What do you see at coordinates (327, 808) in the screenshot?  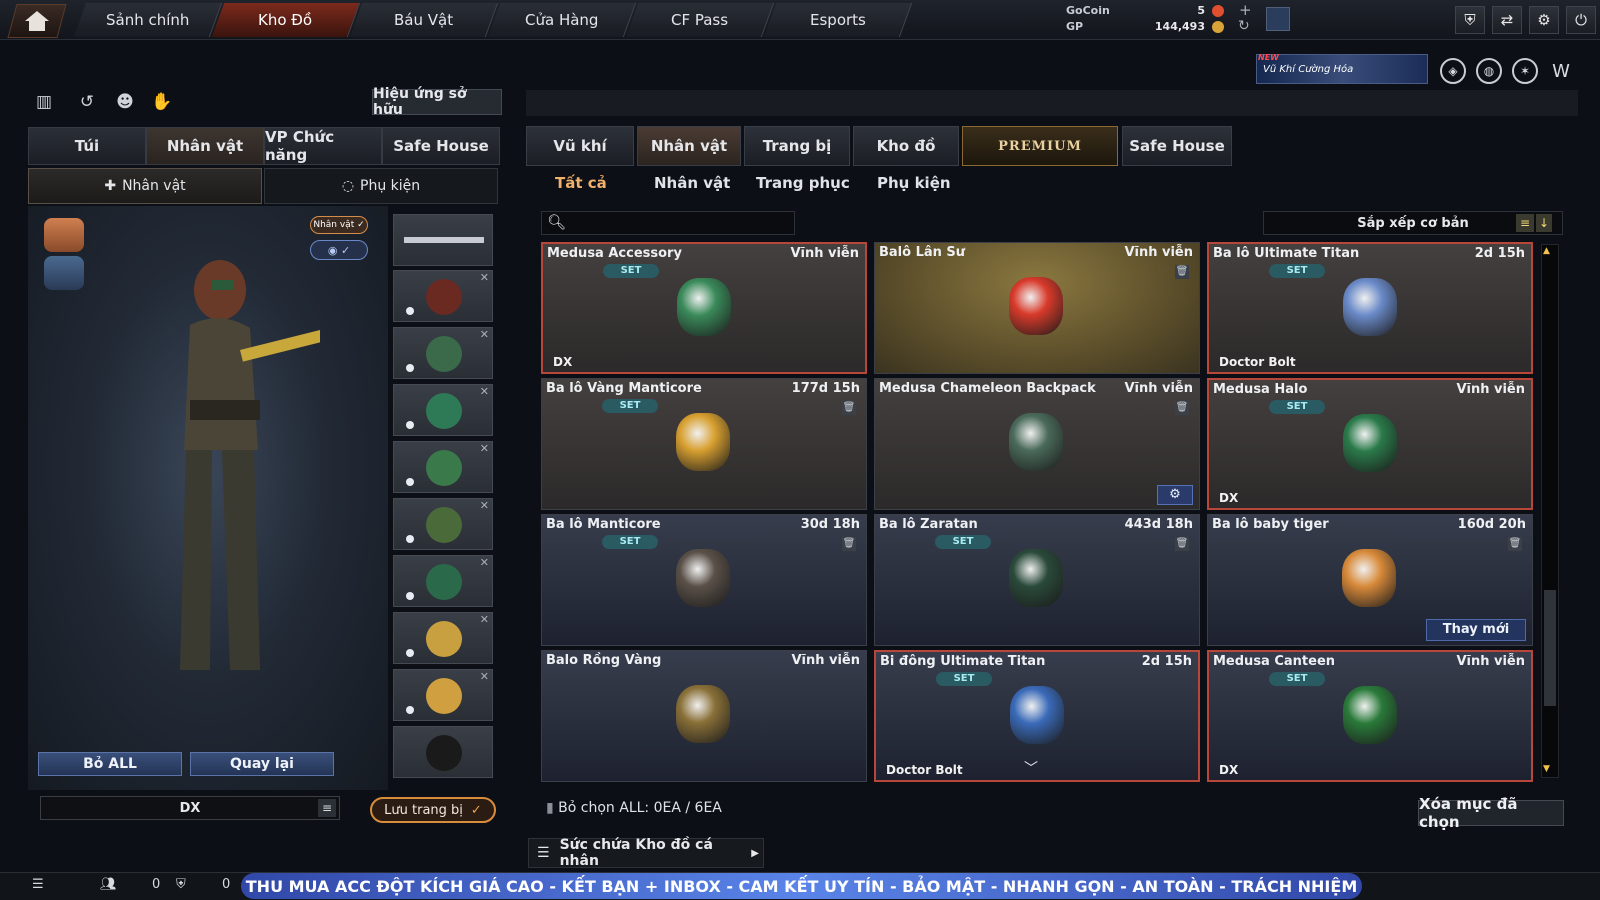 I see `menu-icon: ≡` at bounding box center [327, 808].